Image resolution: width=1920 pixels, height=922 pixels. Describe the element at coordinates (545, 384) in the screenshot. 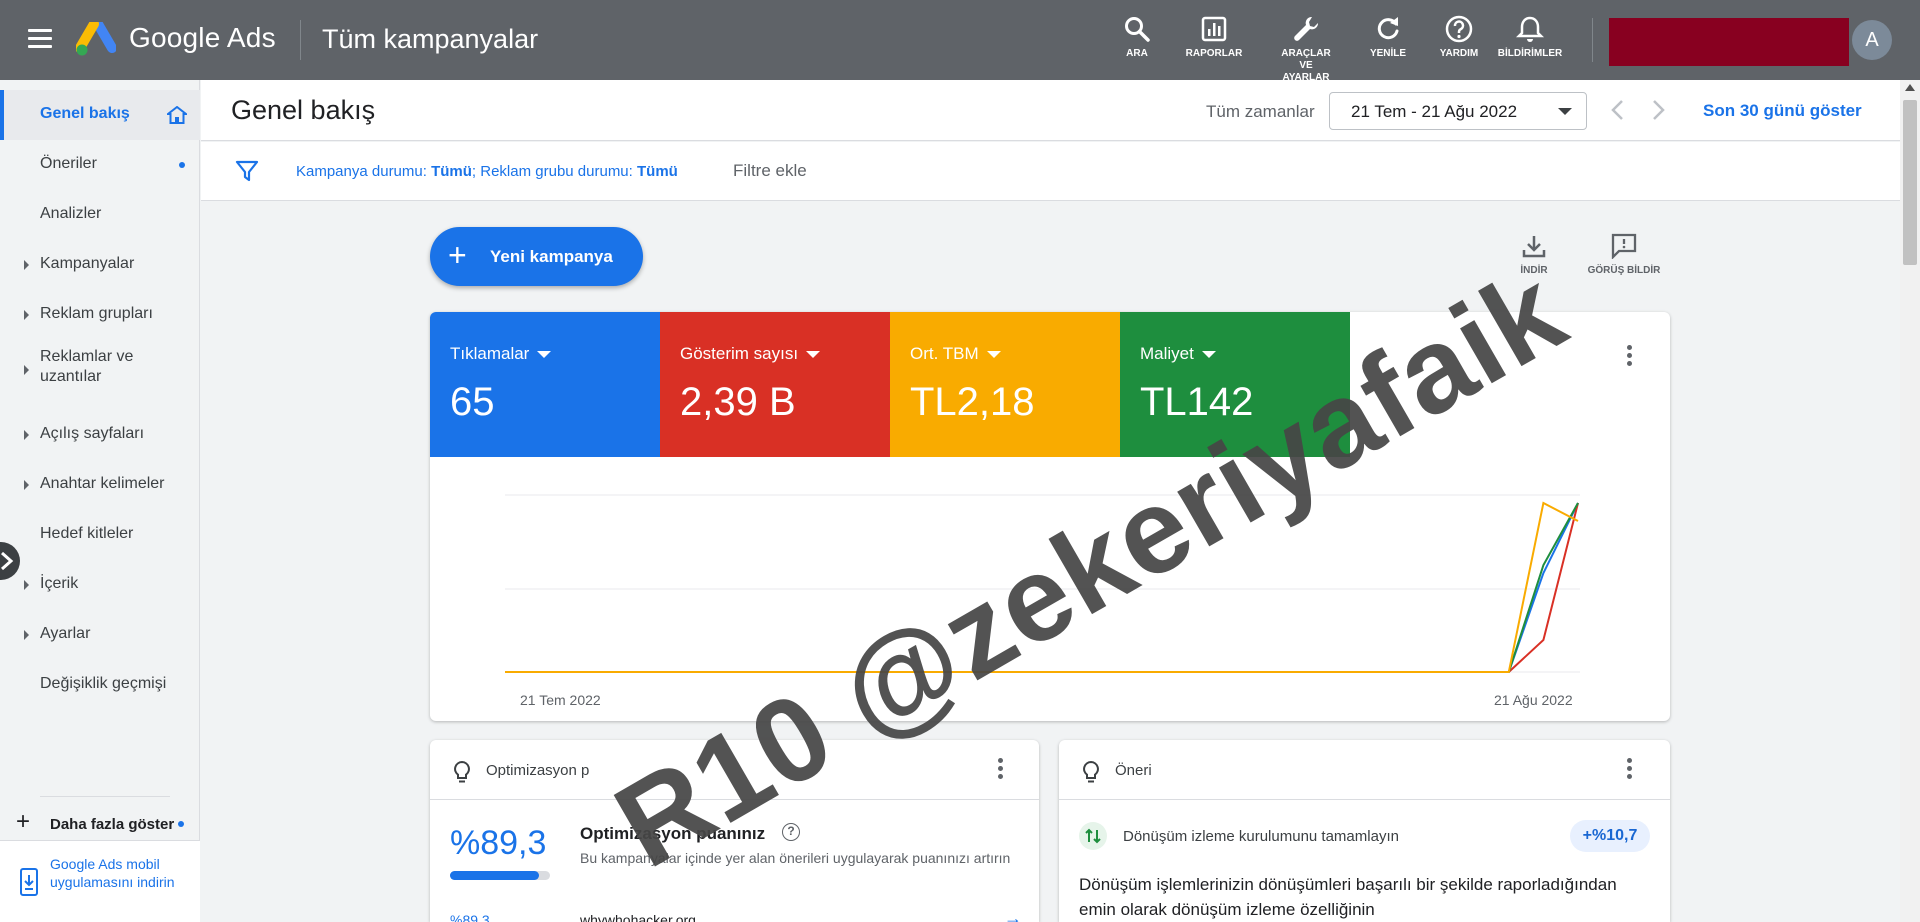

I see `metric-tile-clicks: Tıklamalar 65` at that location.